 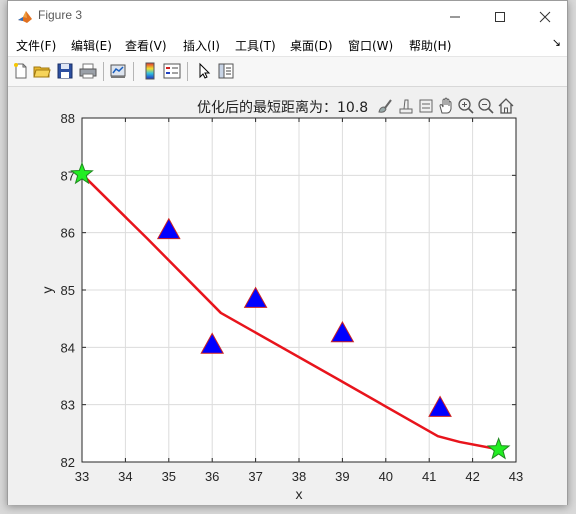 I want to click on title-bar: Figure 3, so click(x=287, y=16).